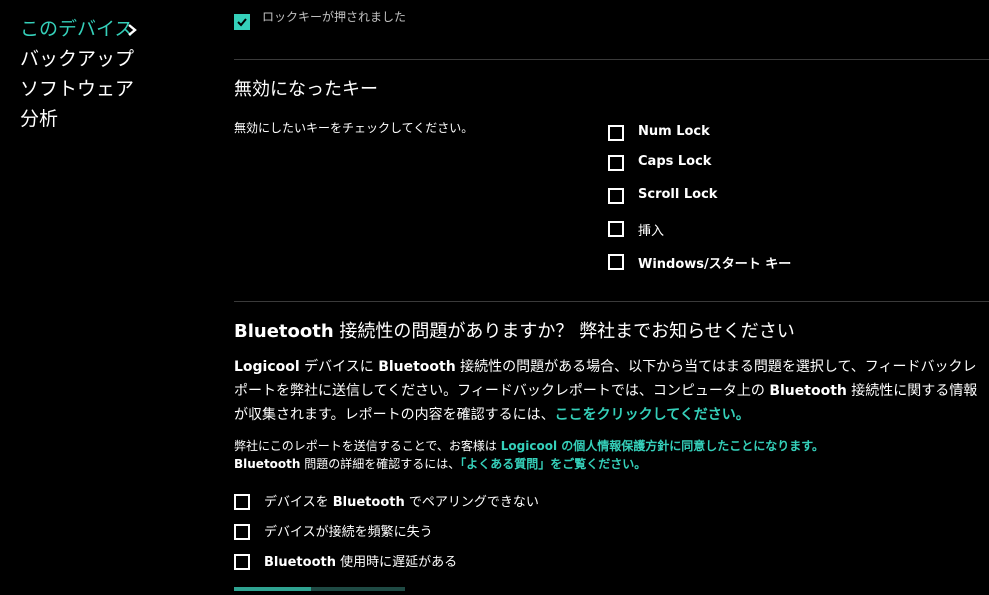 This screenshot has width=989, height=595. What do you see at coordinates (616, 262) in the screenshot?
I see `windows-key-checkbox` at bounding box center [616, 262].